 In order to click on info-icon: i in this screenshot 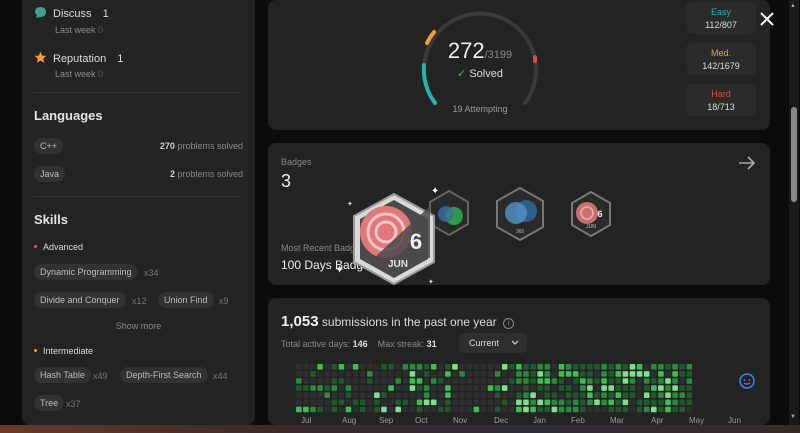, I will do `click(508, 323)`.